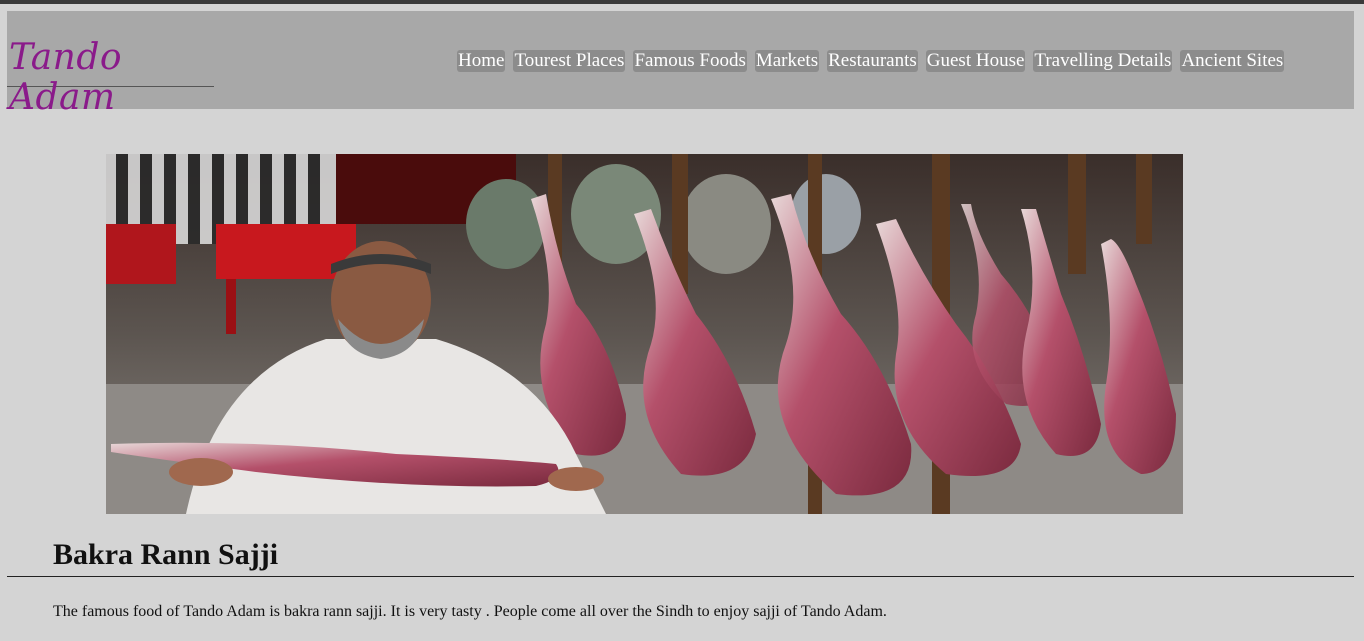 The width and height of the screenshot is (1364, 641). I want to click on nav-restaurants: Restaurants, so click(872, 61).